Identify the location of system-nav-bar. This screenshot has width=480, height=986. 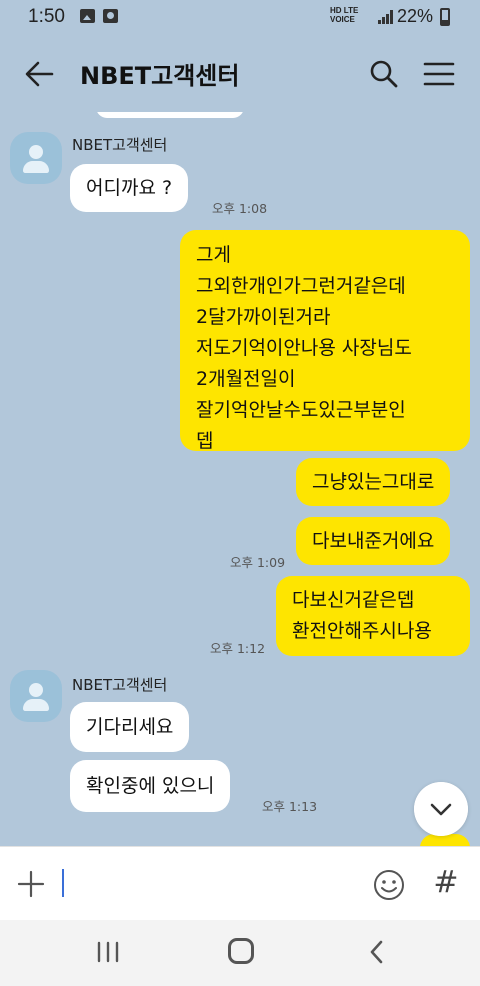
(240, 953).